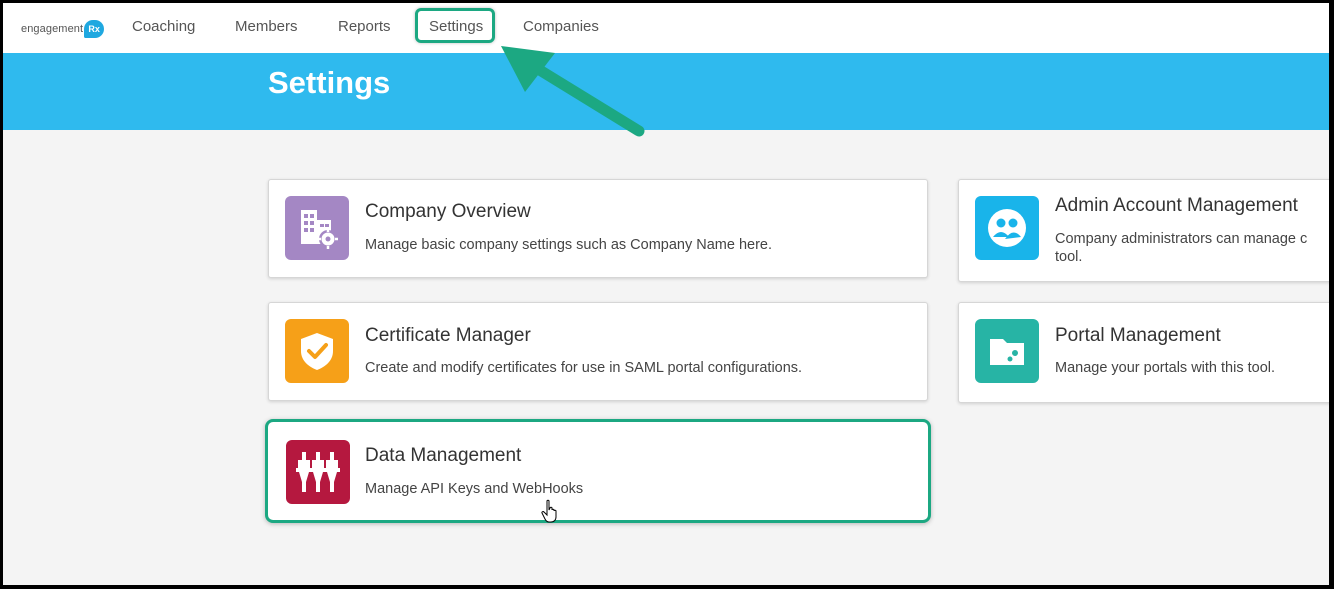 Image resolution: width=1334 pixels, height=589 pixels. What do you see at coordinates (318, 472) in the screenshot?
I see `plugs-icon` at bounding box center [318, 472].